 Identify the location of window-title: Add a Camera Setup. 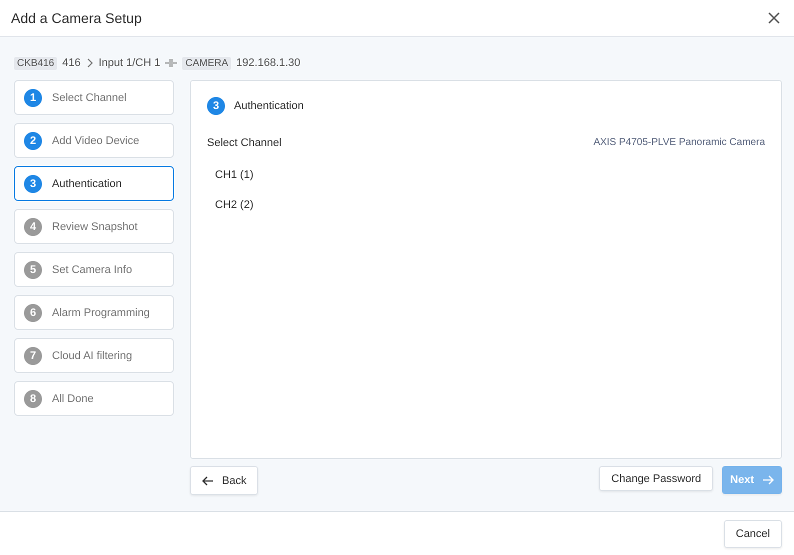
(76, 18).